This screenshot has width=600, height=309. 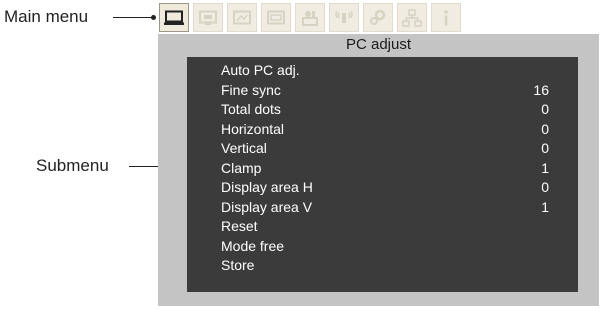 I want to click on submenu-item-label: Horizontal, so click(x=253, y=128).